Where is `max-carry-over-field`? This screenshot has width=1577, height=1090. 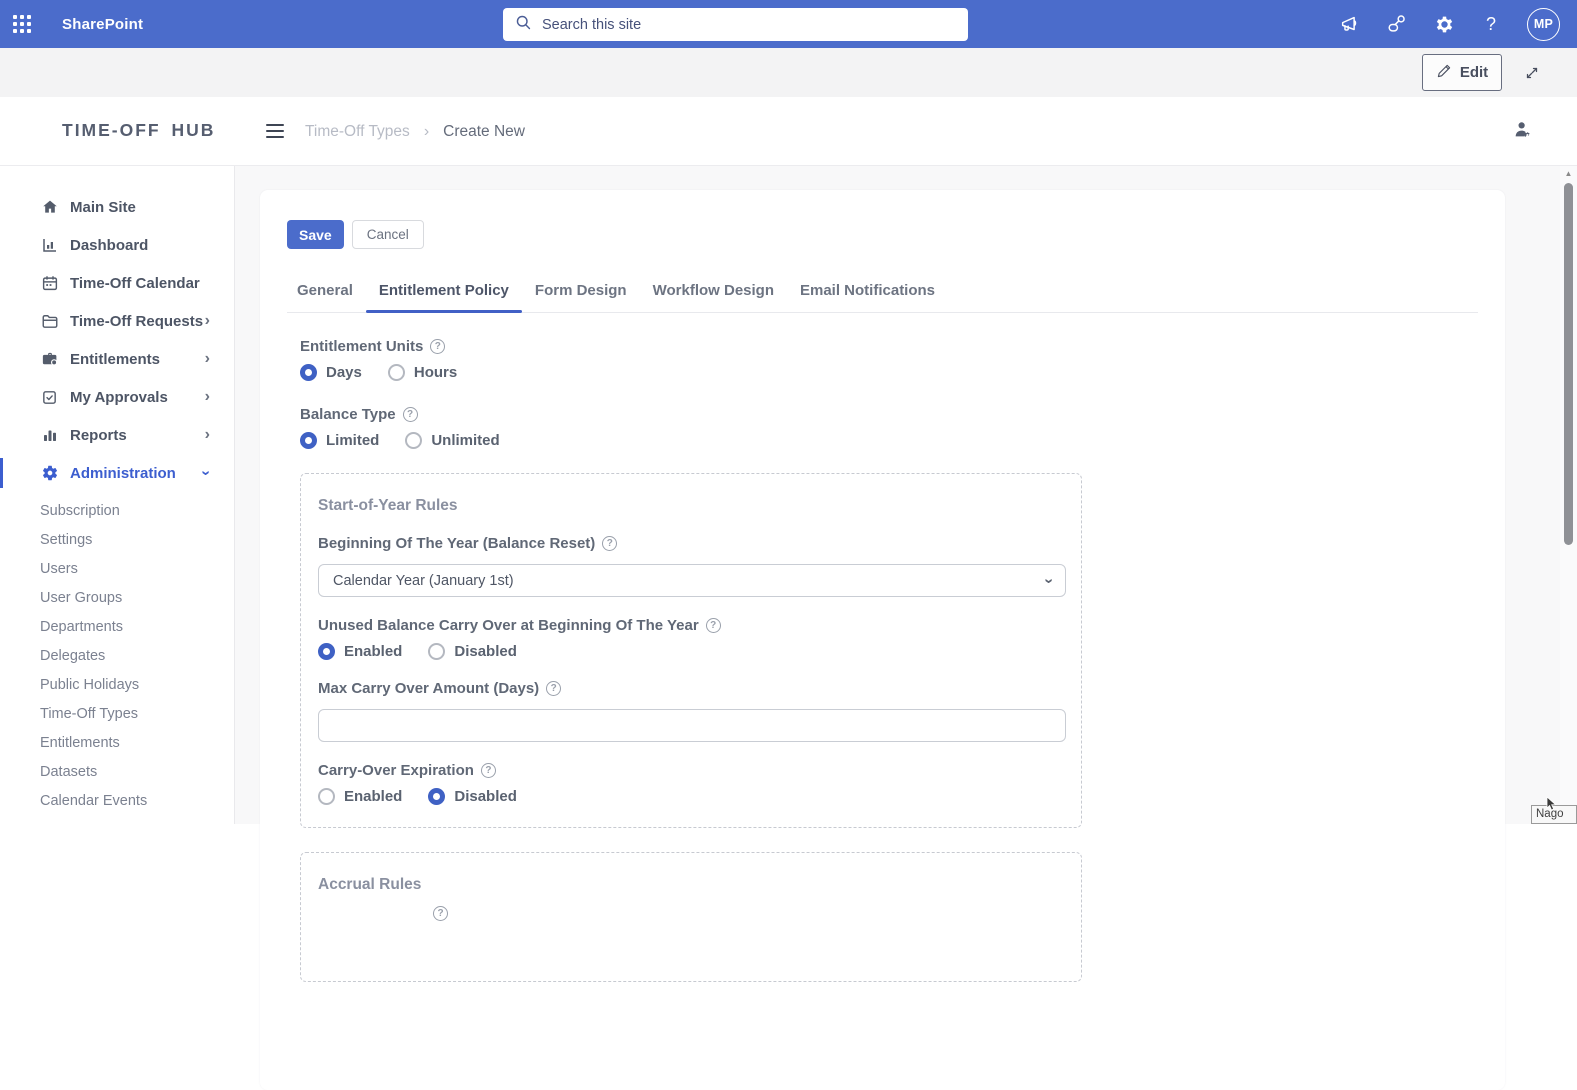
max-carry-over-field is located at coordinates (692, 725).